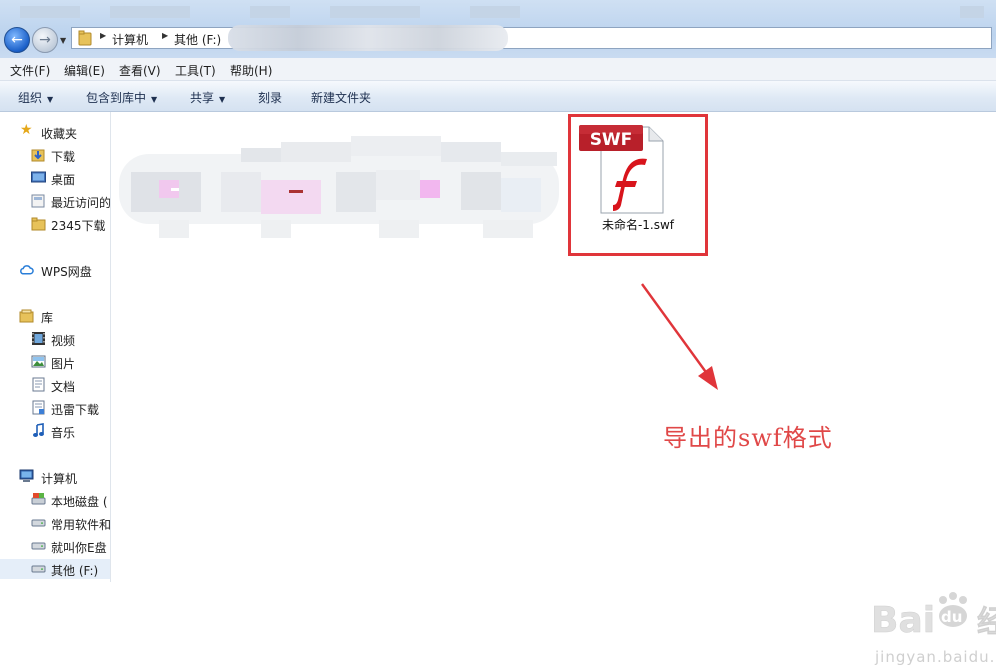 This screenshot has height=666, width=996. I want to click on breadcrumb-computer: 计算机, so click(130, 39).